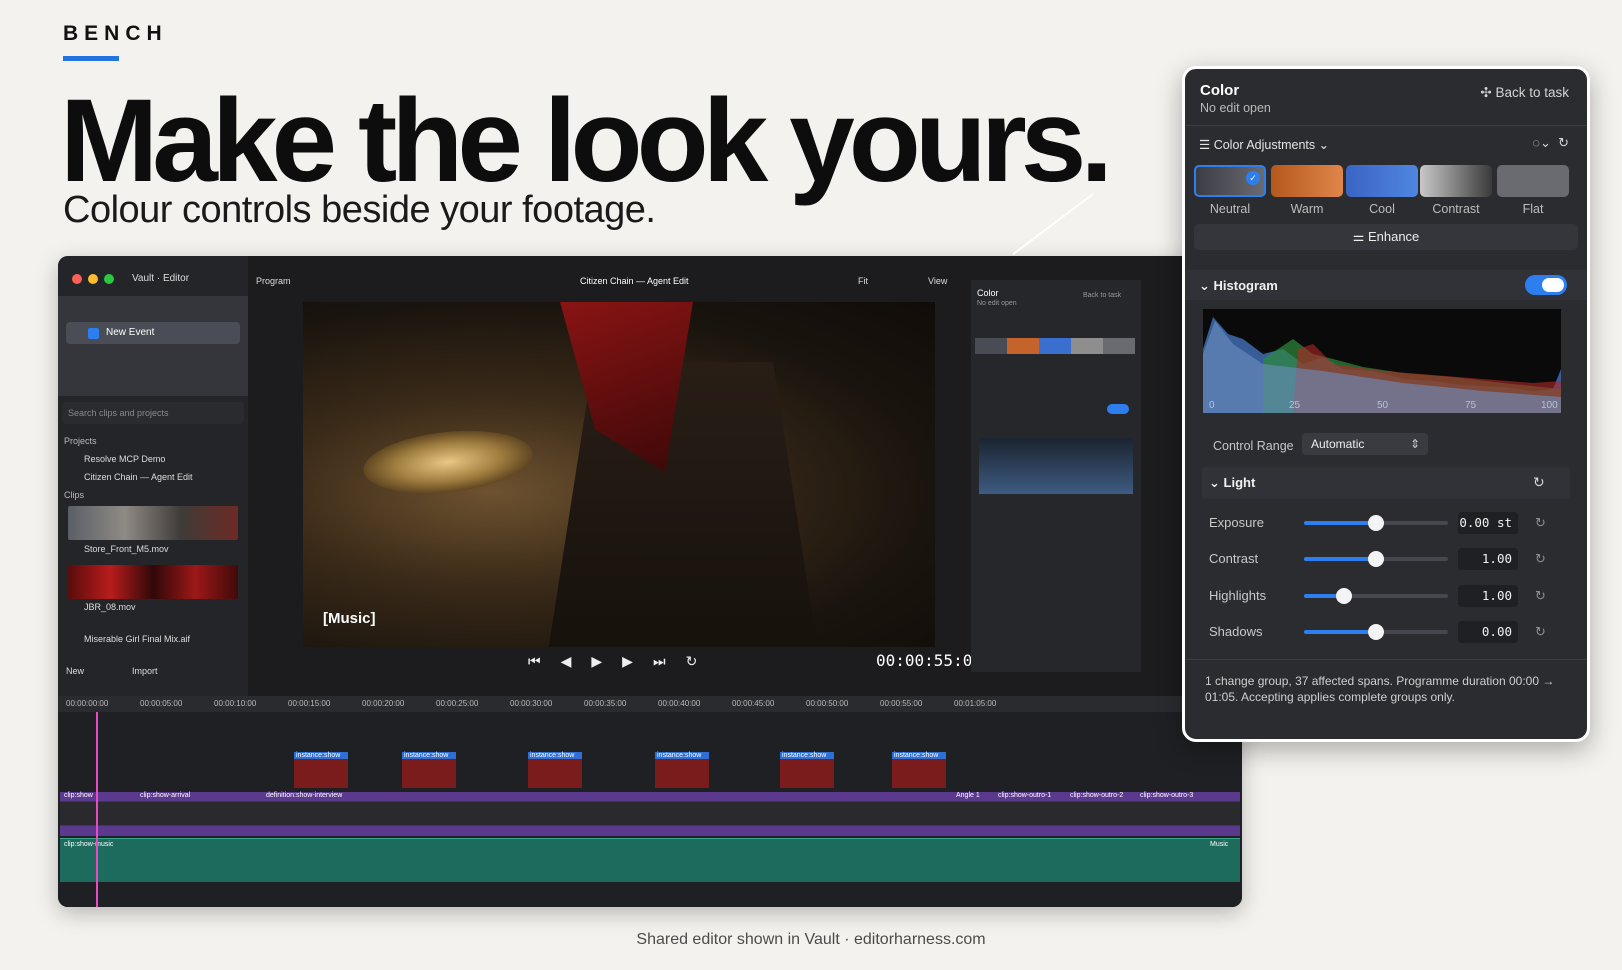 The image size is (1622, 970). I want to click on back-to-task-button: ✣ Back to task, so click(1524, 93).